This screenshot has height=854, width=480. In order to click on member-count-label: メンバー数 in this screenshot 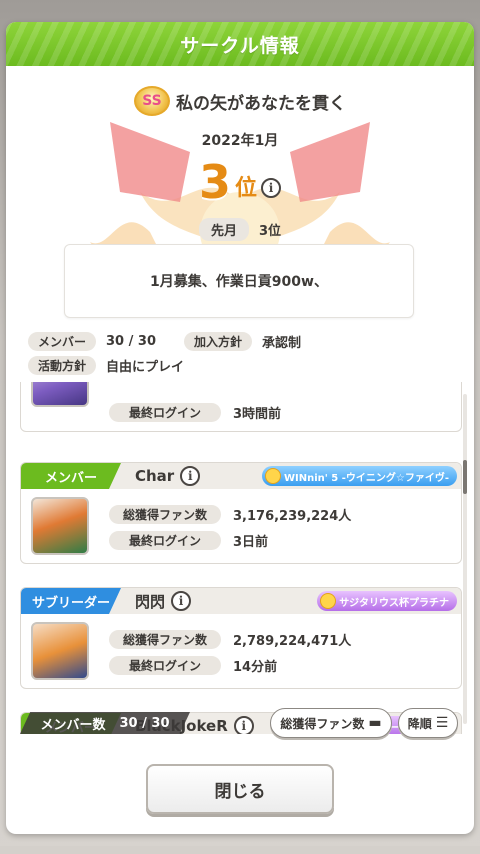, I will do `click(73, 725)`.